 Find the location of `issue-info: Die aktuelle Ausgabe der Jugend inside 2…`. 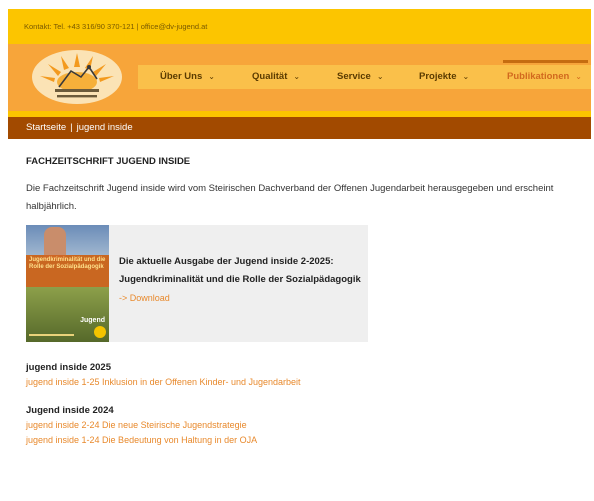

issue-info: Die aktuelle Ausgabe der Jugend inside 2… is located at coordinates (241, 280).